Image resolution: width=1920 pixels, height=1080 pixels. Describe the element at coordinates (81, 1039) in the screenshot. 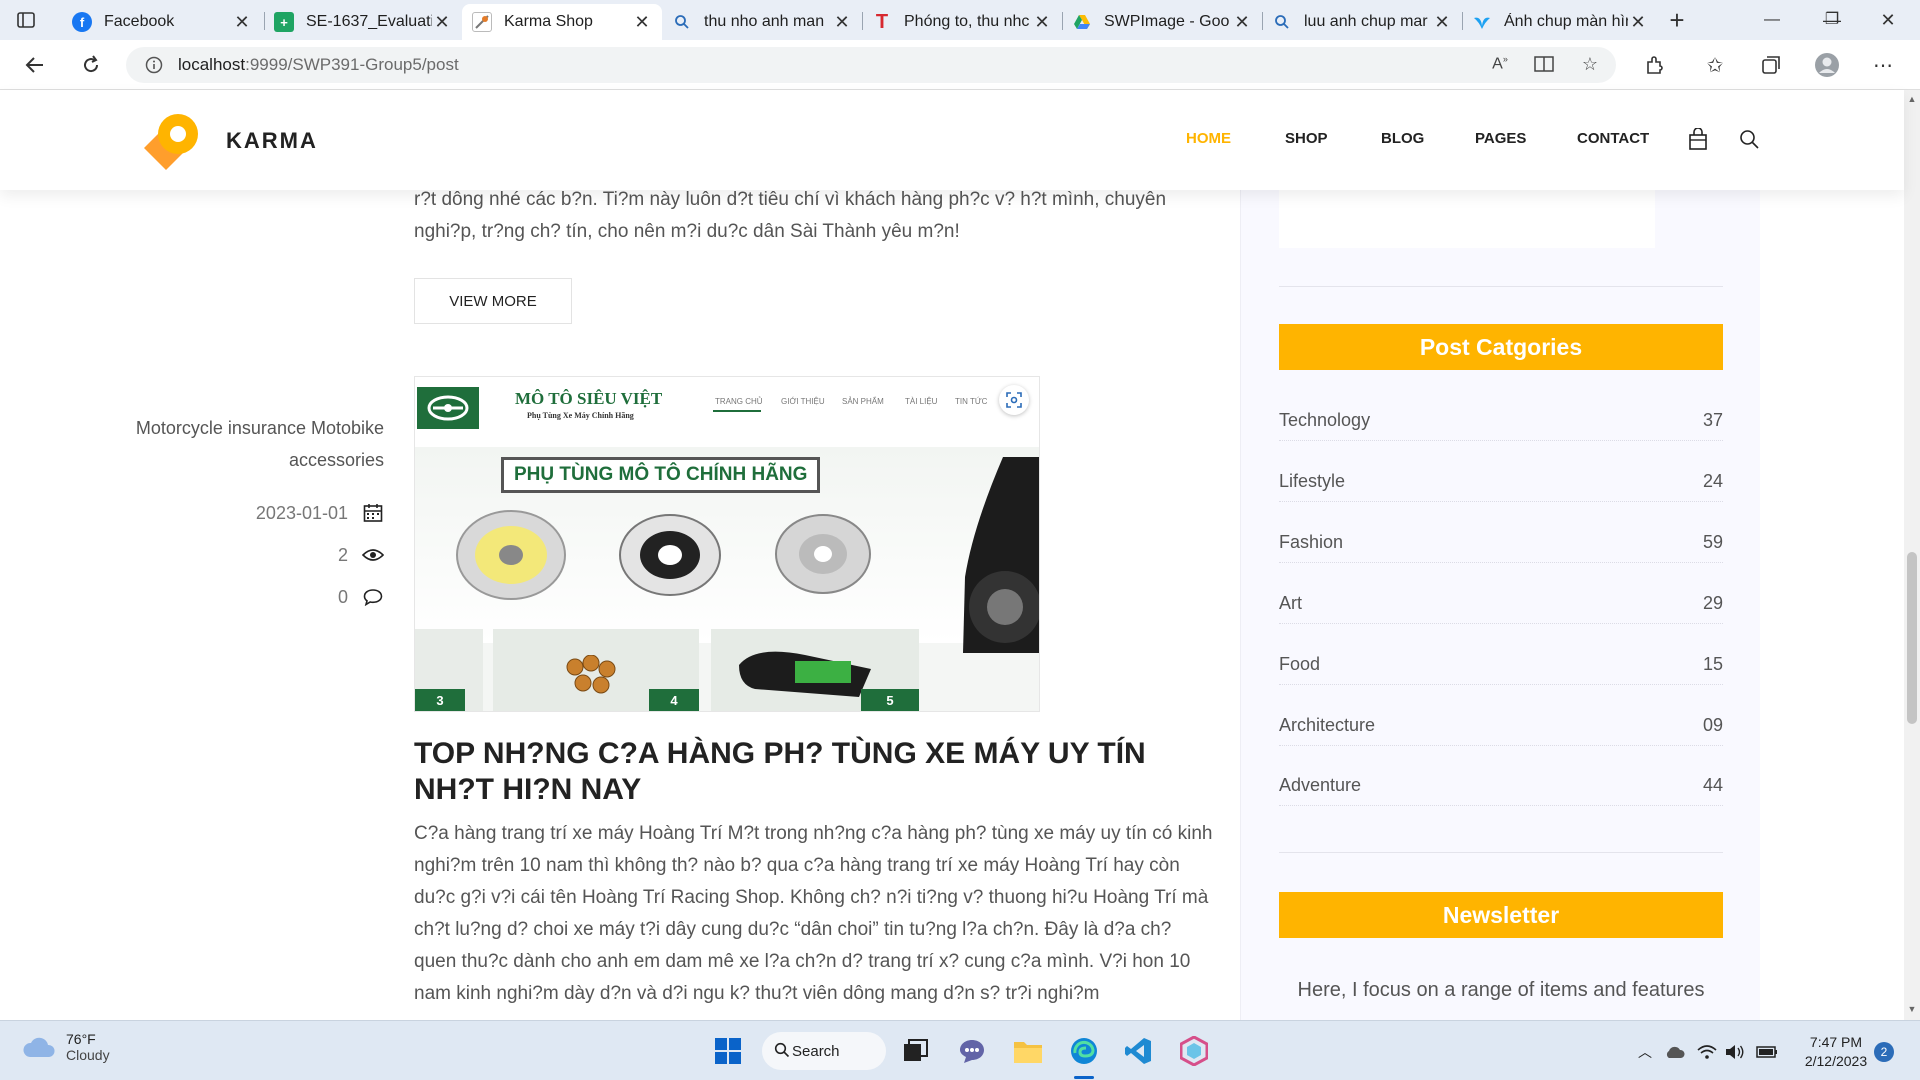

I see `weather-temperature: 76°F` at that location.